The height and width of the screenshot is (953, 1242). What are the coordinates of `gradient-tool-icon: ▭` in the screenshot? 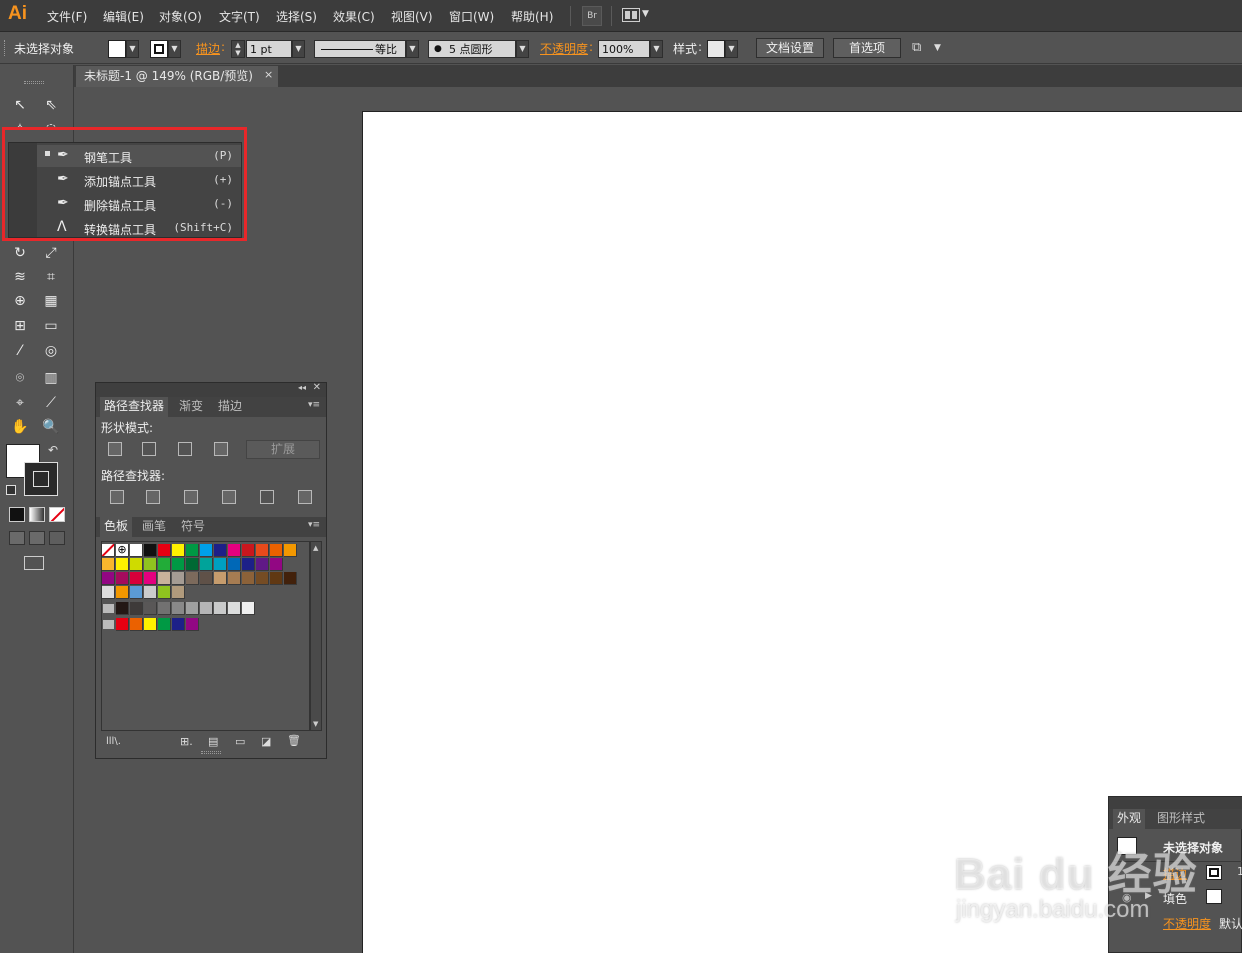 It's located at (51, 326).